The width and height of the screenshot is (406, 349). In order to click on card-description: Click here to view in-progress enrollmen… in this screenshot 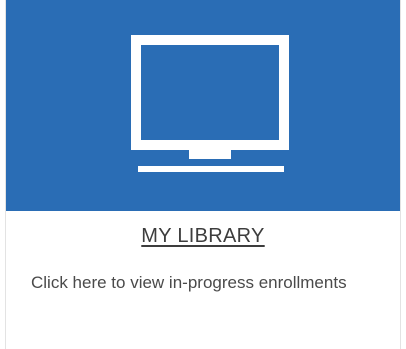, I will do `click(189, 282)`.